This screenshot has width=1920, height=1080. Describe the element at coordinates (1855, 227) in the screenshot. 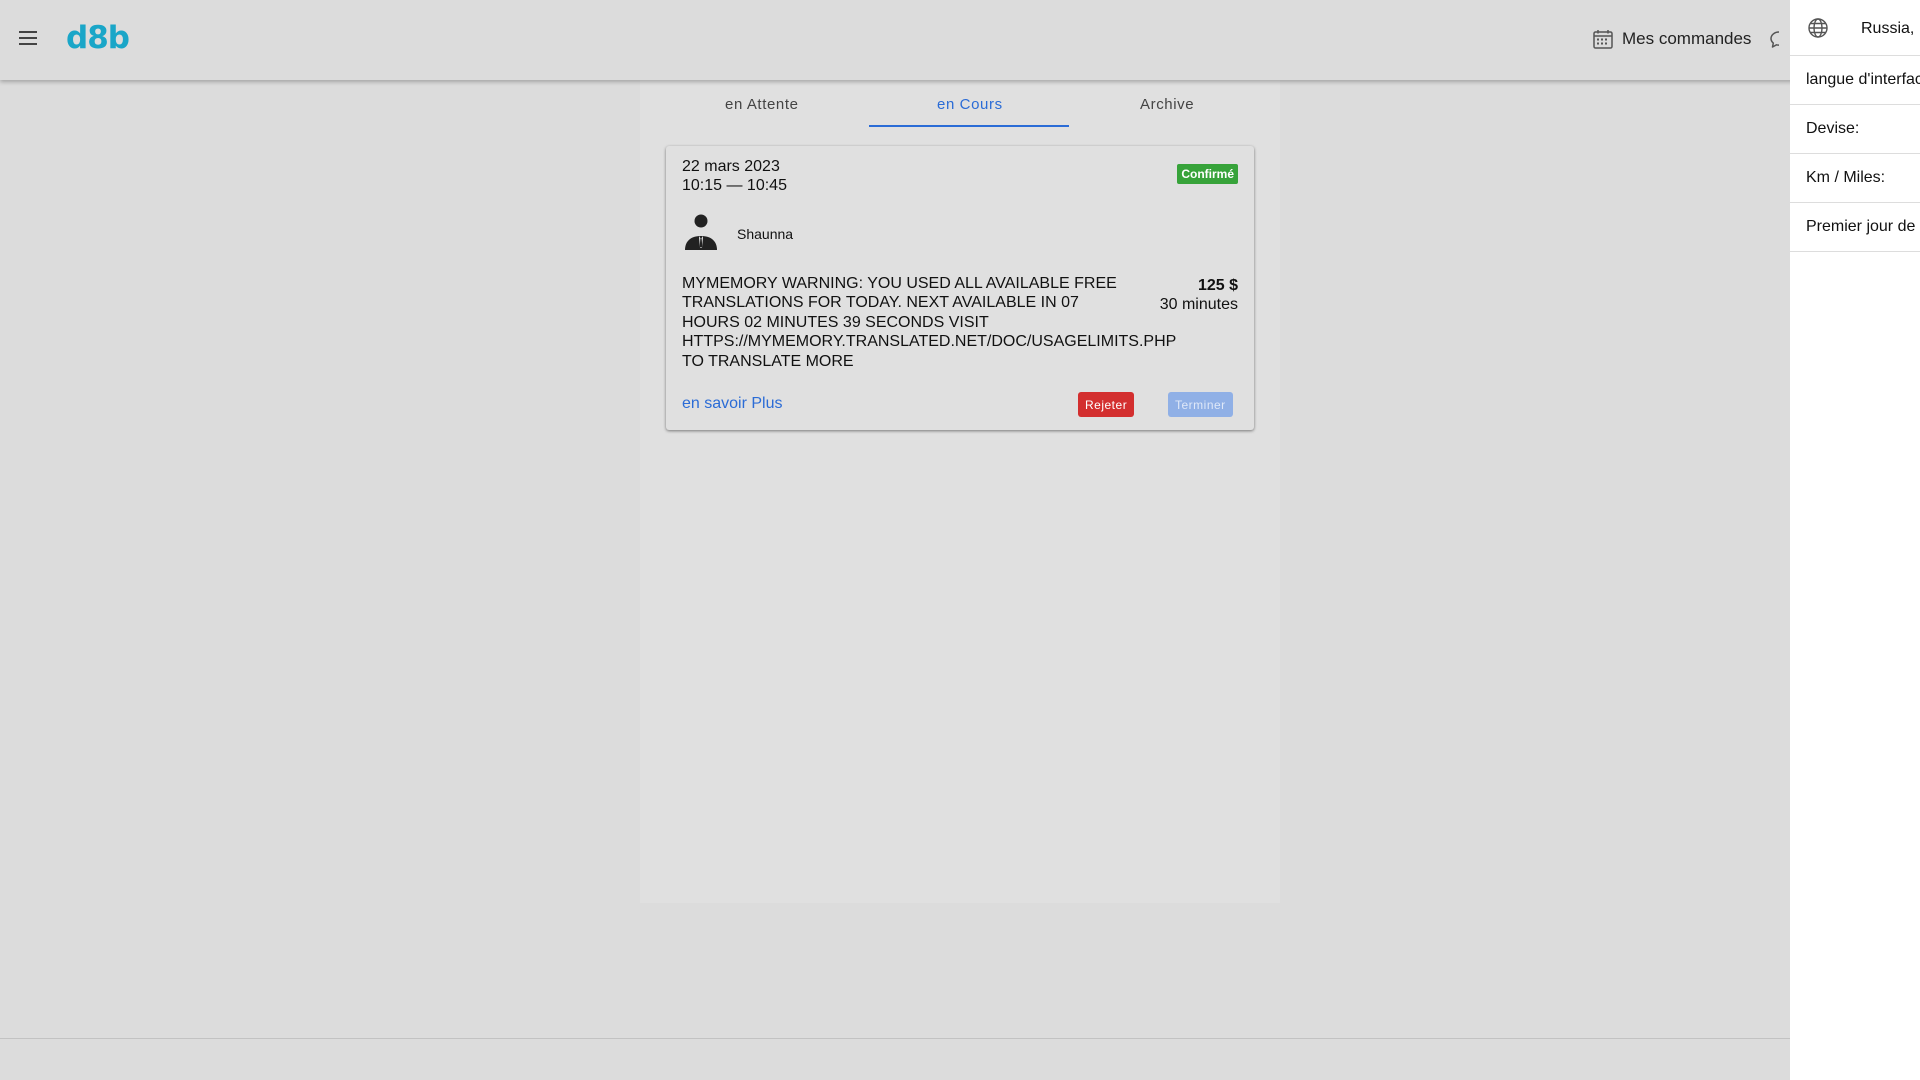

I see `first-day-of-week-row: Premier jour de la` at that location.